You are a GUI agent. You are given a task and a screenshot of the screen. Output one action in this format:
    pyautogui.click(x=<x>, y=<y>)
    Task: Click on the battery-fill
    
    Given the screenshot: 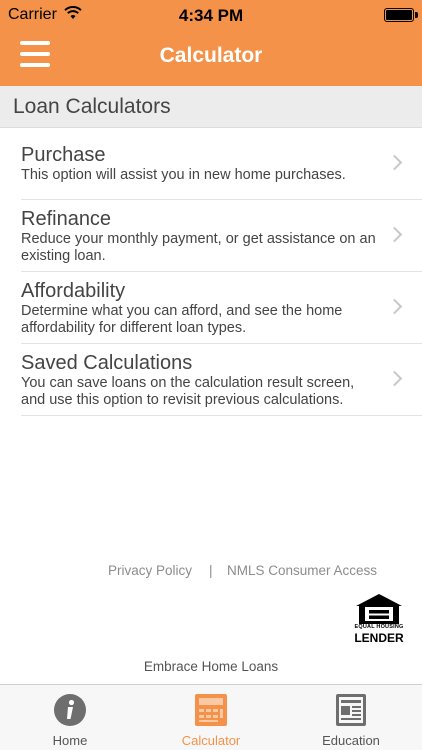 What is the action you would take?
    pyautogui.click(x=399, y=15)
    